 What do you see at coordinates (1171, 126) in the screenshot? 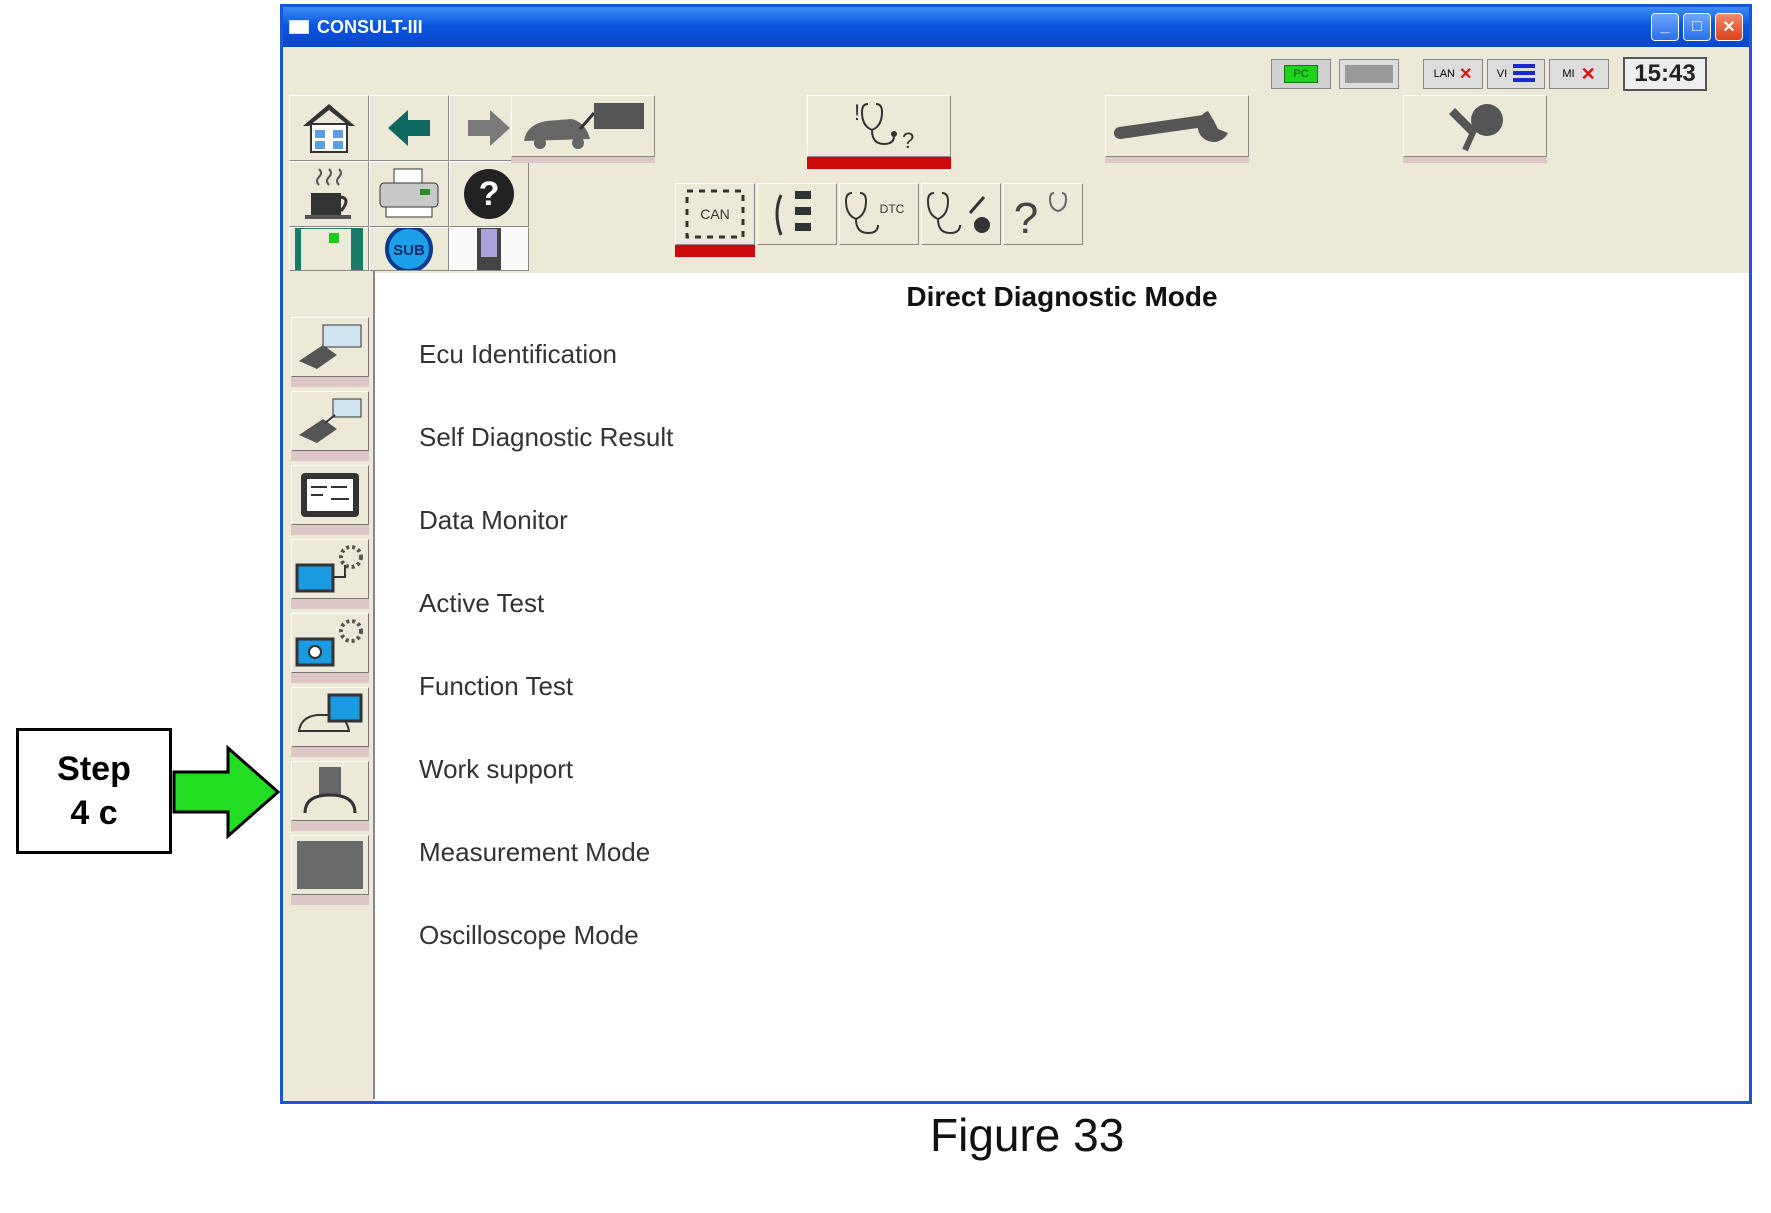
I see `wrench-icon` at bounding box center [1171, 126].